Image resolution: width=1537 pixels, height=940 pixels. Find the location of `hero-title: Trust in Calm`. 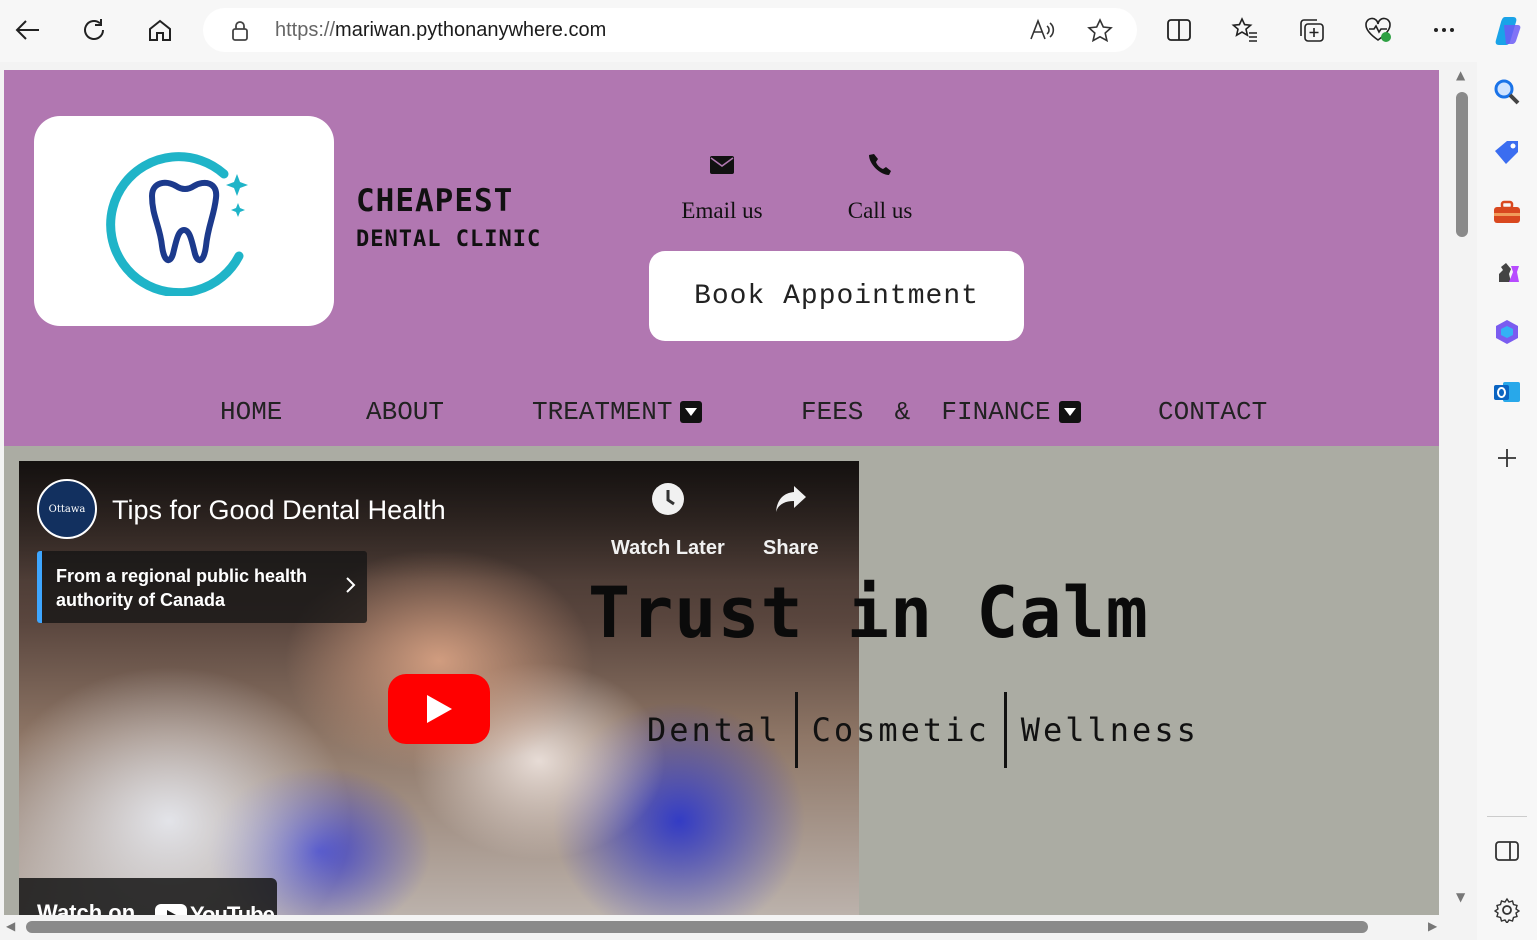

hero-title: Trust in Calm is located at coordinates (868, 613).